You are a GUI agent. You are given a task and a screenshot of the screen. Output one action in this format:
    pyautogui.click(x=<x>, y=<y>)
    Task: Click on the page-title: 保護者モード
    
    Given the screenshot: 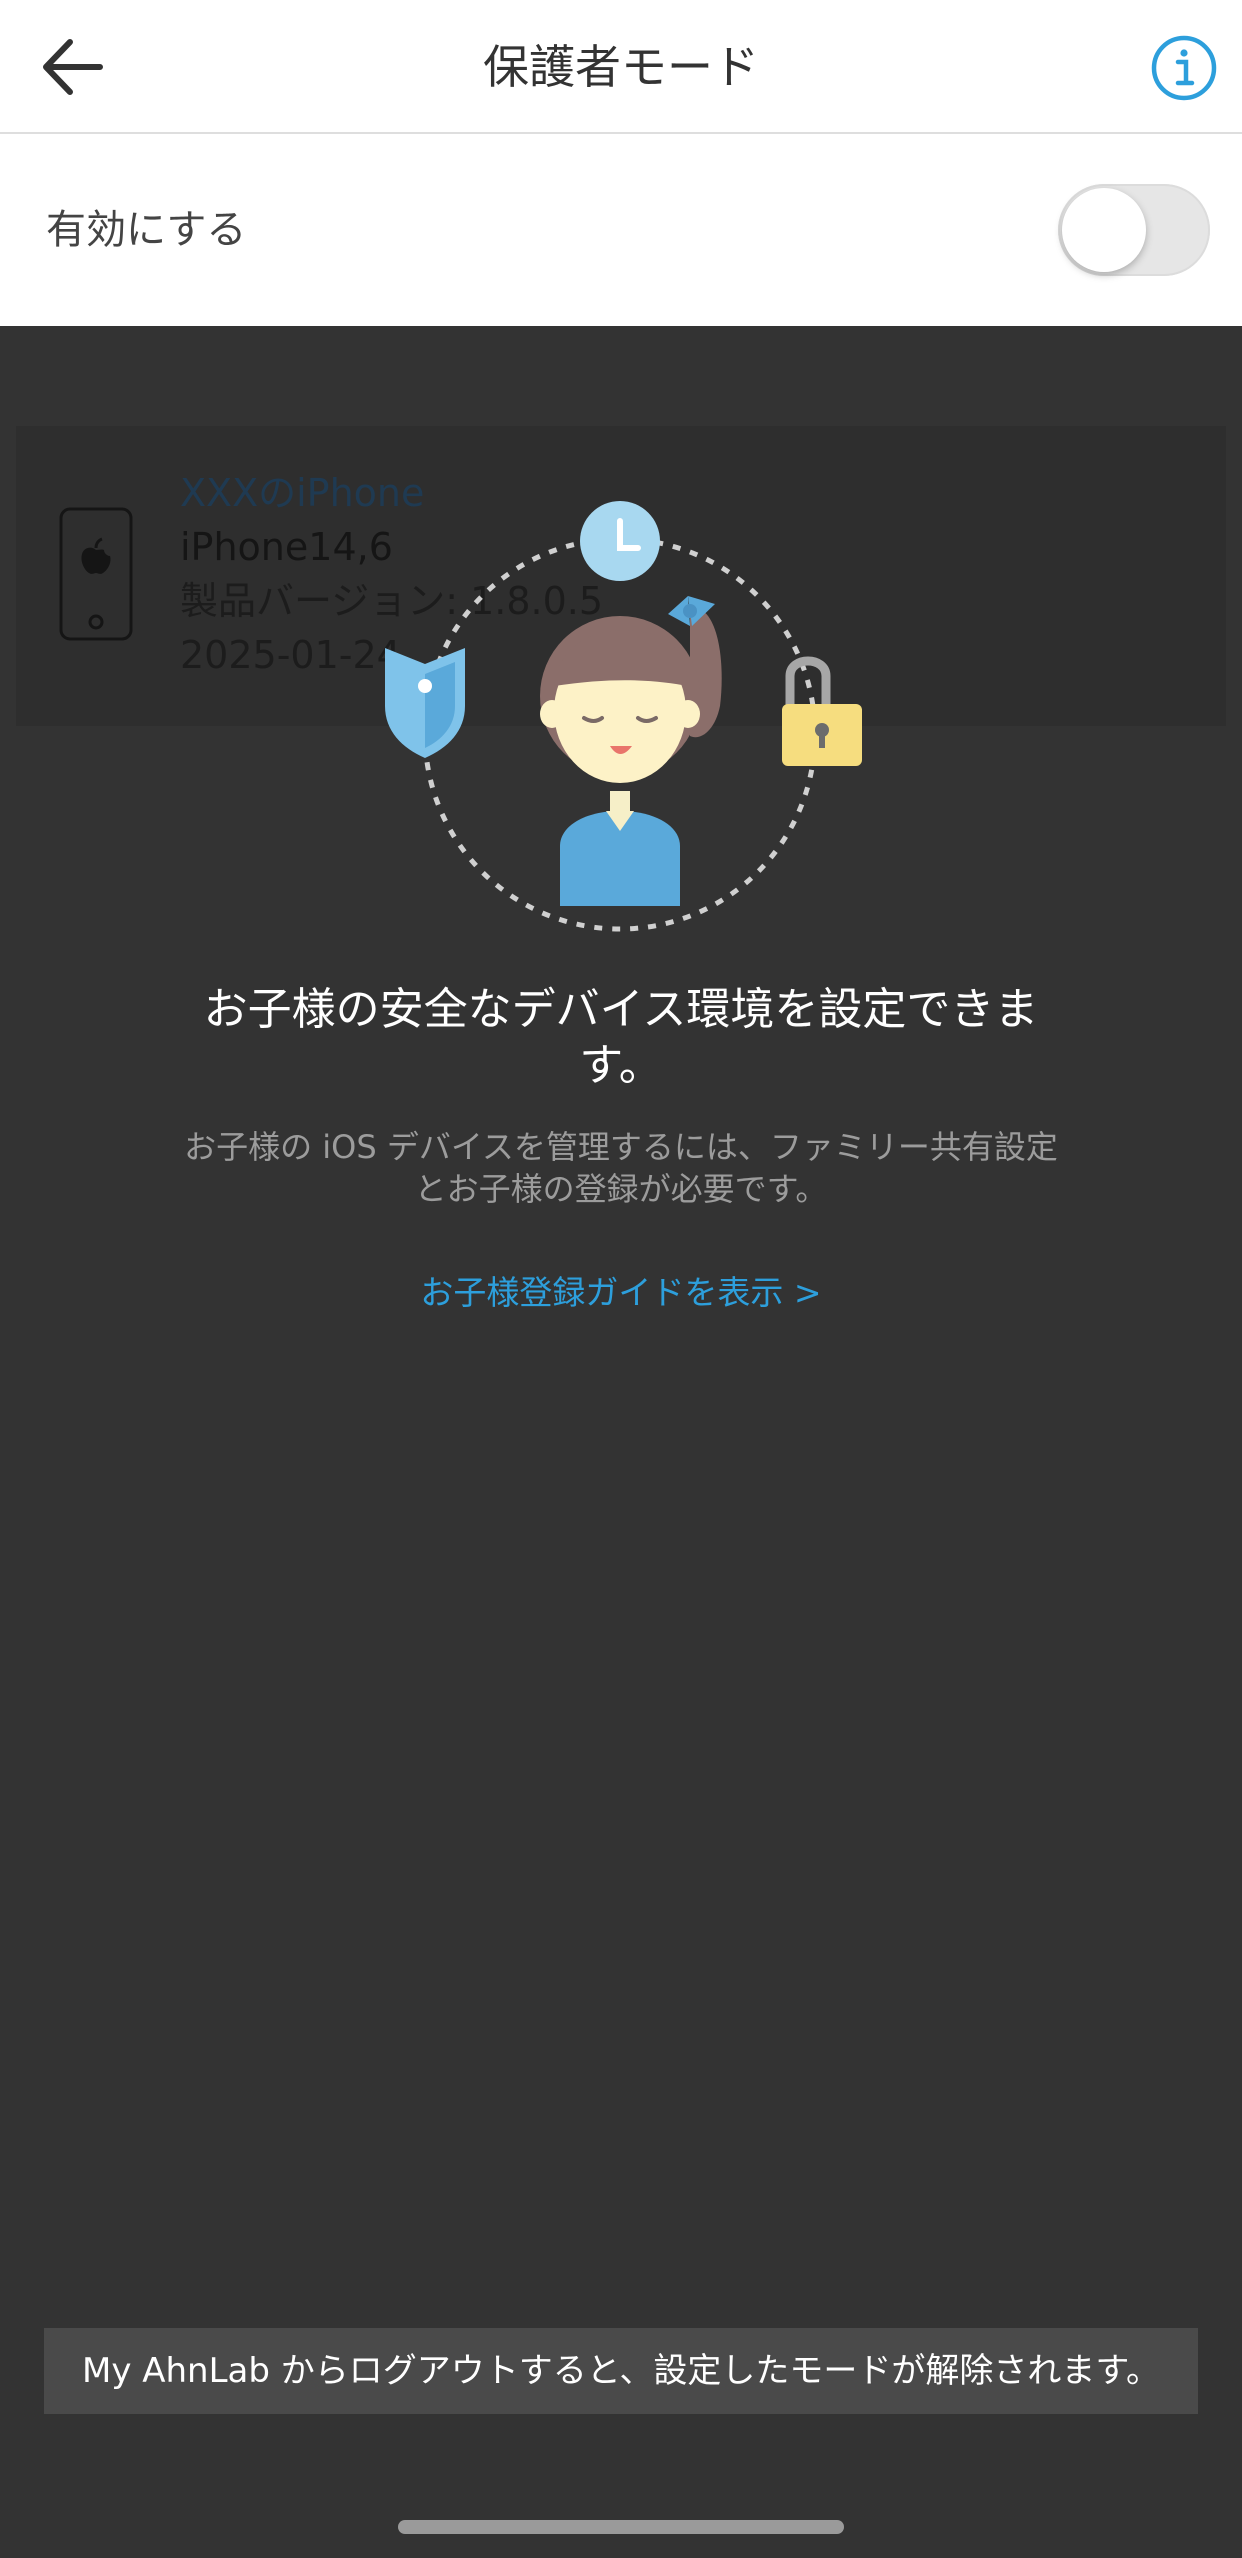 What is the action you would take?
    pyautogui.click(x=621, y=67)
    